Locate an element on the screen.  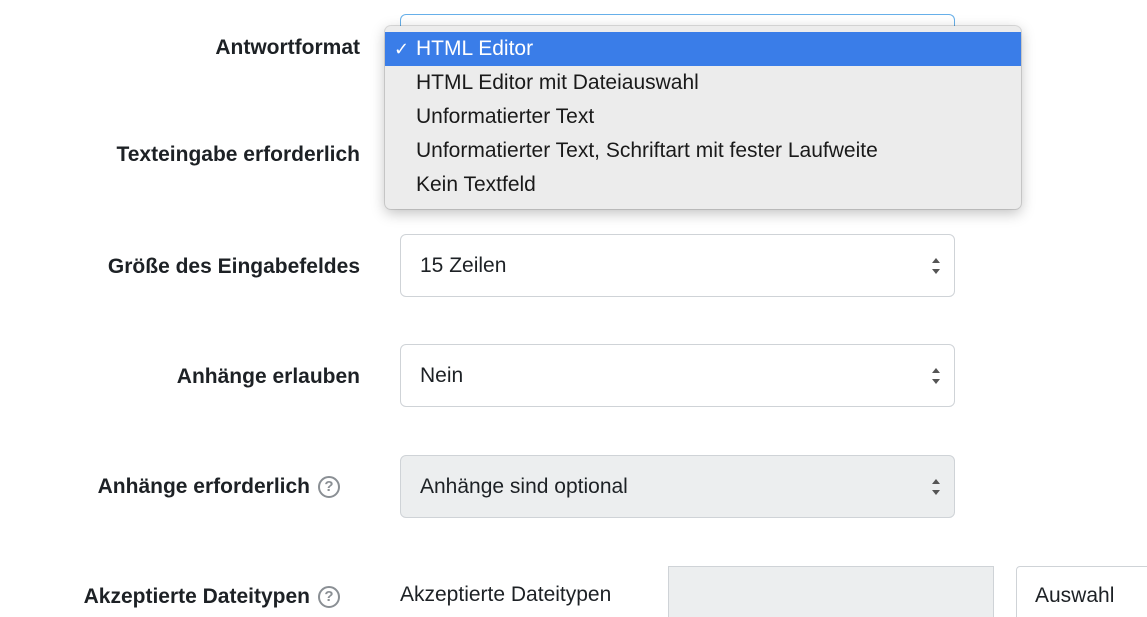
choose-file-types-button: Auswahl is located at coordinates (1081, 591).